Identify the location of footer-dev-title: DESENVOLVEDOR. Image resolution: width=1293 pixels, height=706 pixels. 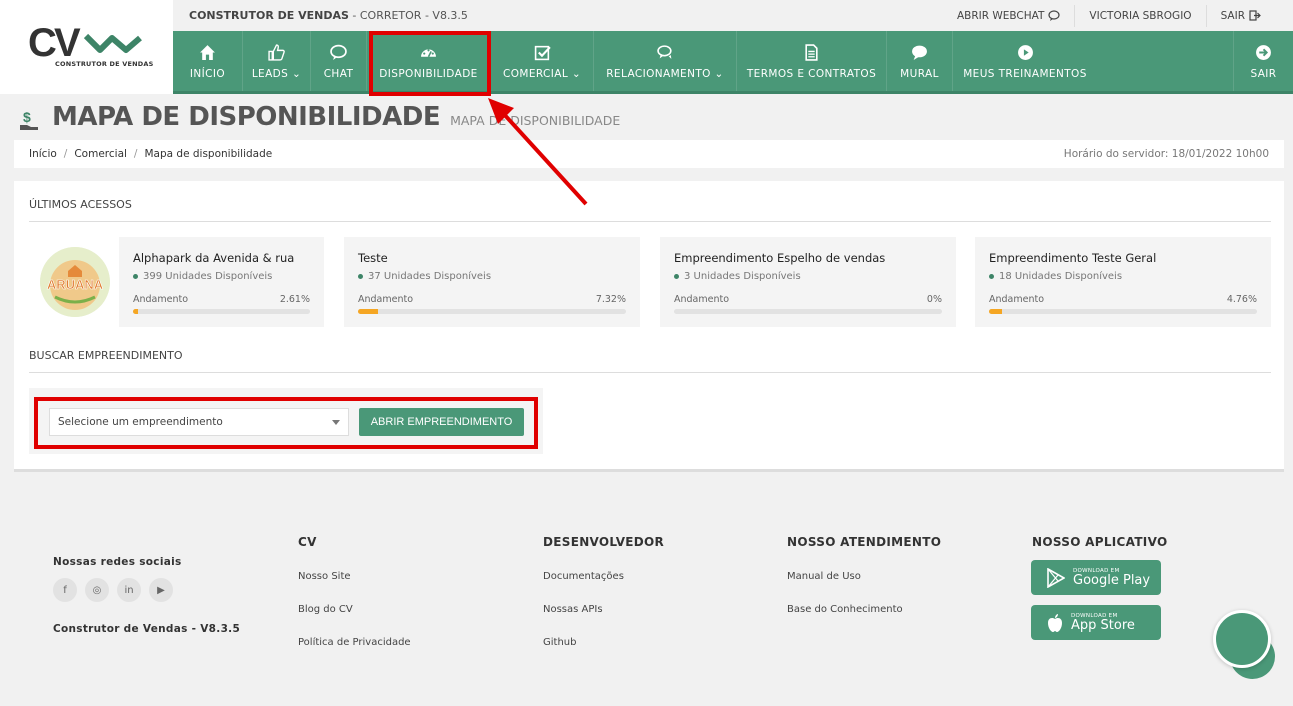
(604, 542).